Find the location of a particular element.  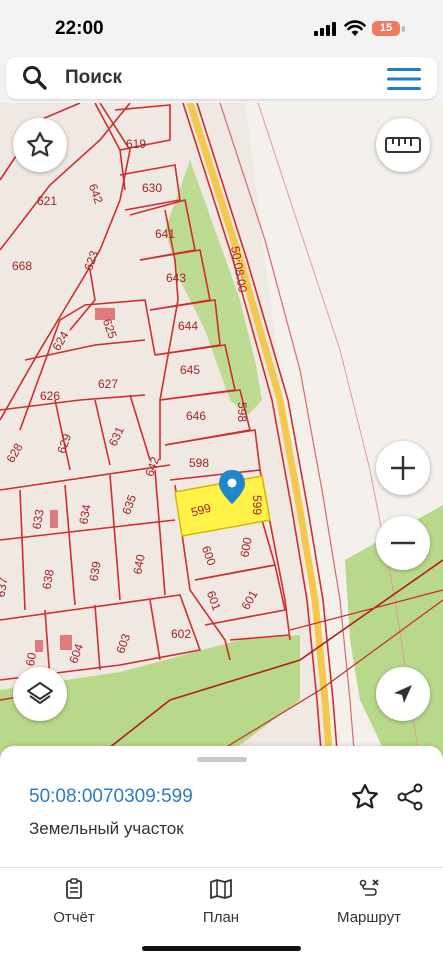

tab-report-label: Отчёт is located at coordinates (74, 917).